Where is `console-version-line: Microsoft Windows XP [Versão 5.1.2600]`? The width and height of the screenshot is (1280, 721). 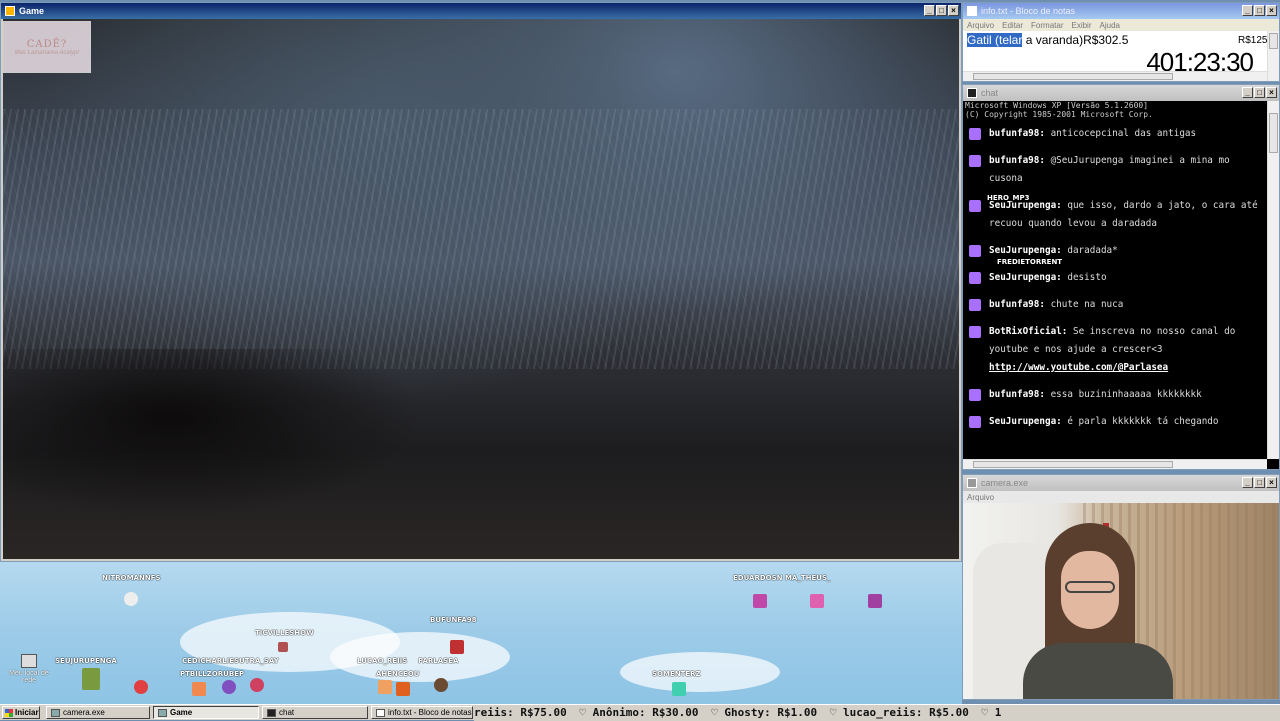
console-version-line: Microsoft Windows XP [Versão 5.1.2600] is located at coordinates (1057, 105).